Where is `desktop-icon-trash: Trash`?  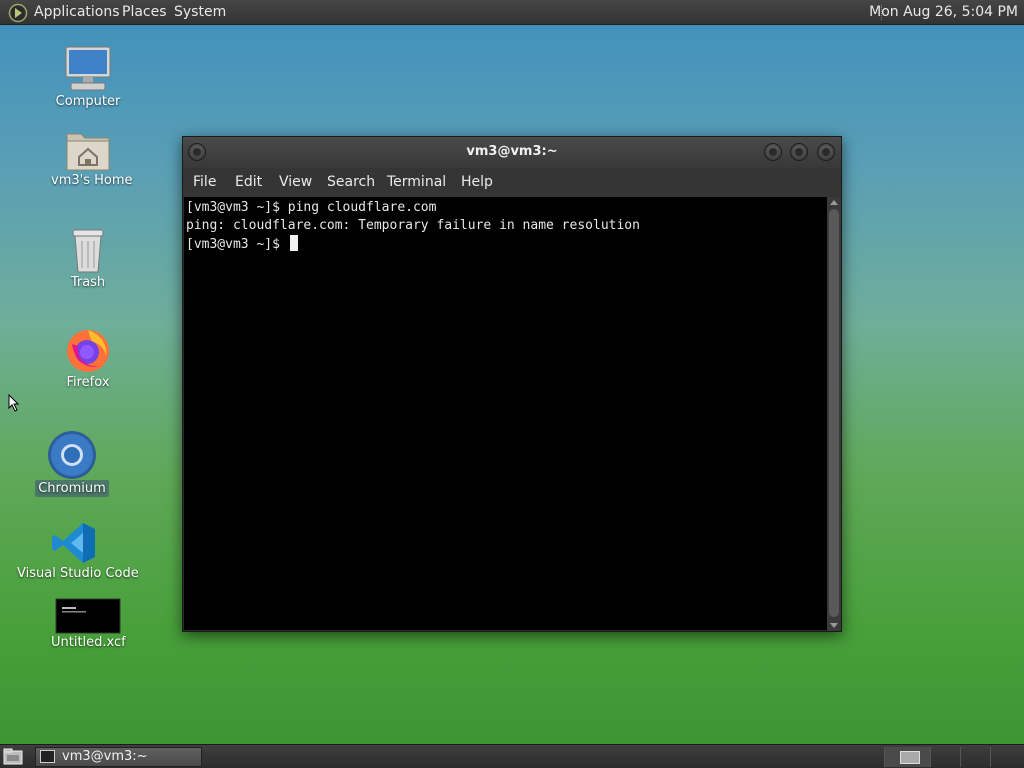
desktop-icon-trash: Trash is located at coordinates (88, 259).